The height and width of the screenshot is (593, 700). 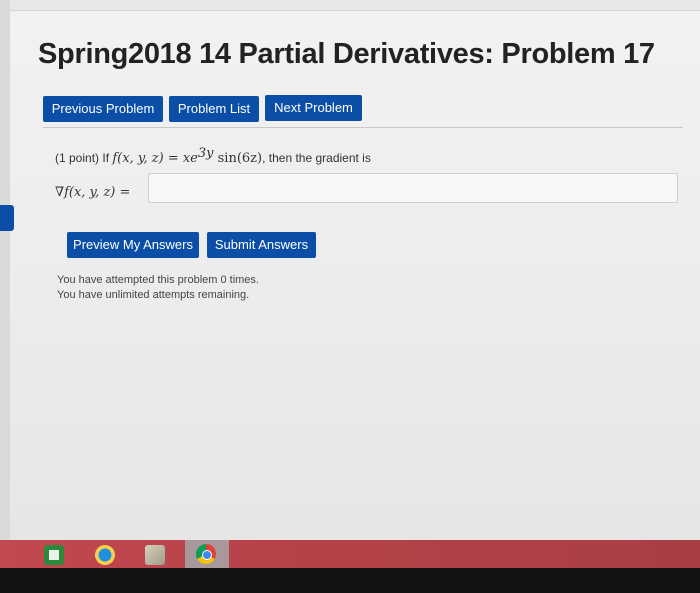 What do you see at coordinates (261, 245) in the screenshot?
I see `submit-answers-button: Submit Answers` at bounding box center [261, 245].